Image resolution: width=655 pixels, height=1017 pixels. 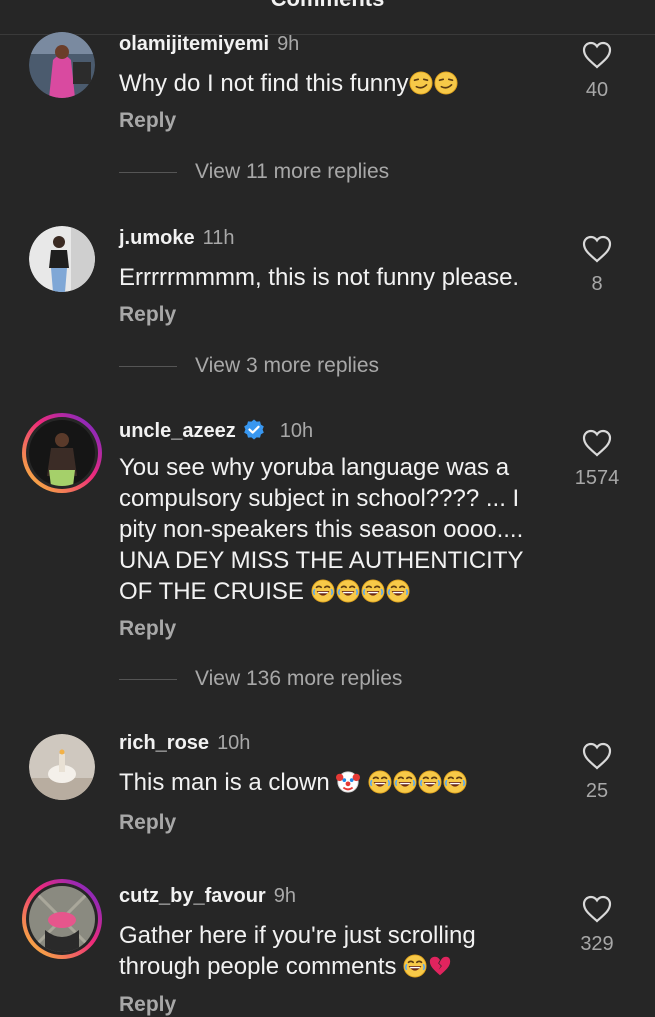 What do you see at coordinates (287, 365) in the screenshot?
I see `view-replies-label: View 3 more replies` at bounding box center [287, 365].